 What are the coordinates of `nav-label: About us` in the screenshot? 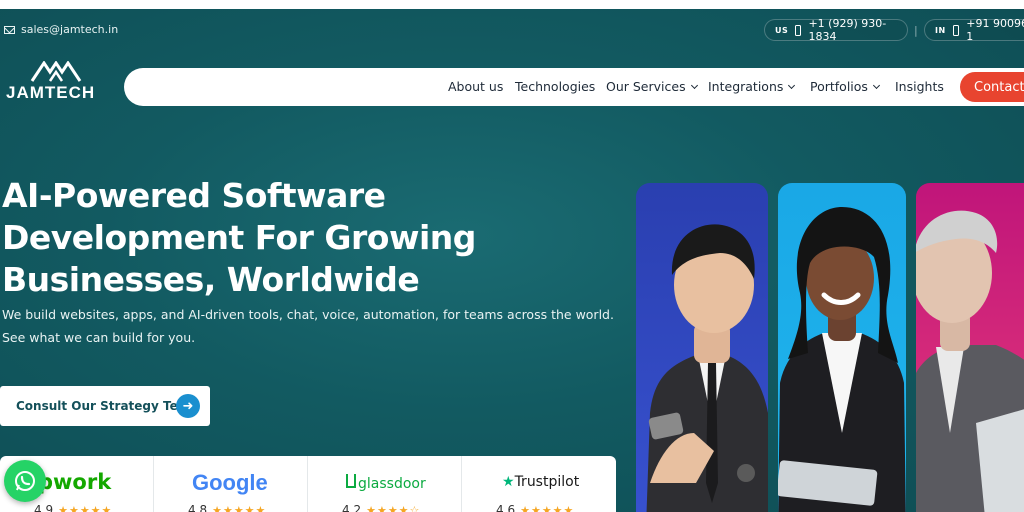 It's located at (476, 86).